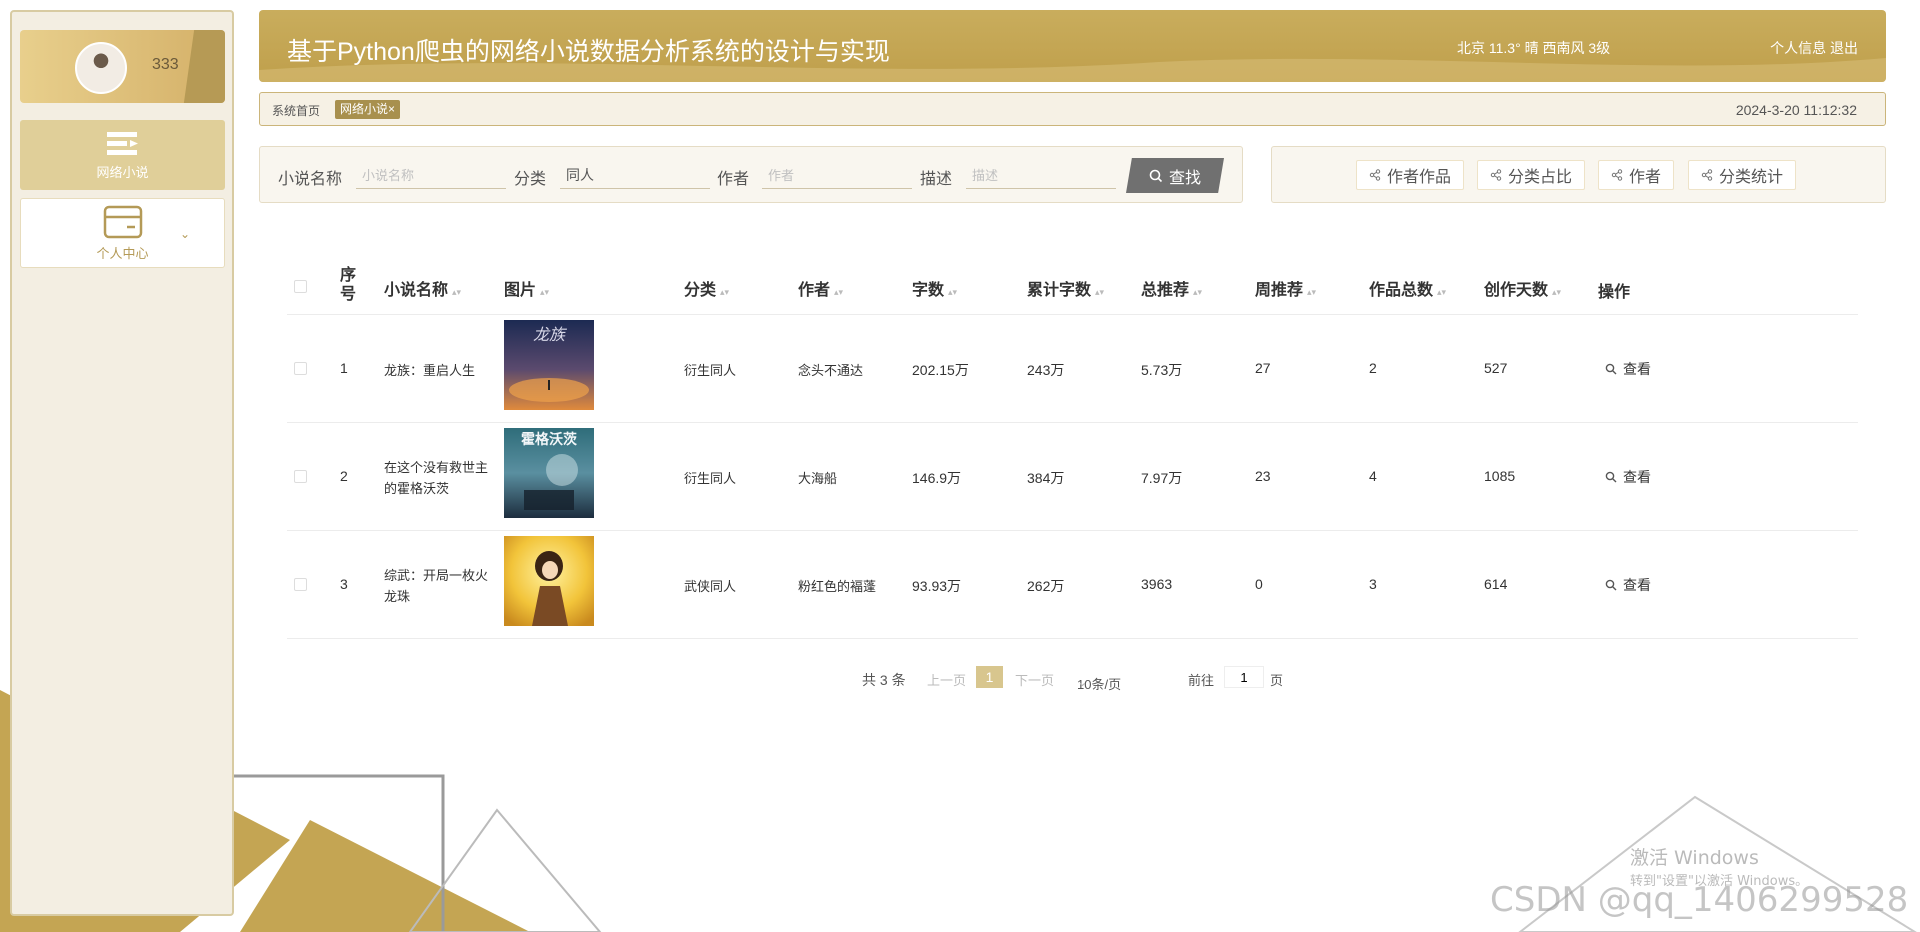  What do you see at coordinates (884, 680) in the screenshot?
I see `total-count: 共 3 条` at bounding box center [884, 680].